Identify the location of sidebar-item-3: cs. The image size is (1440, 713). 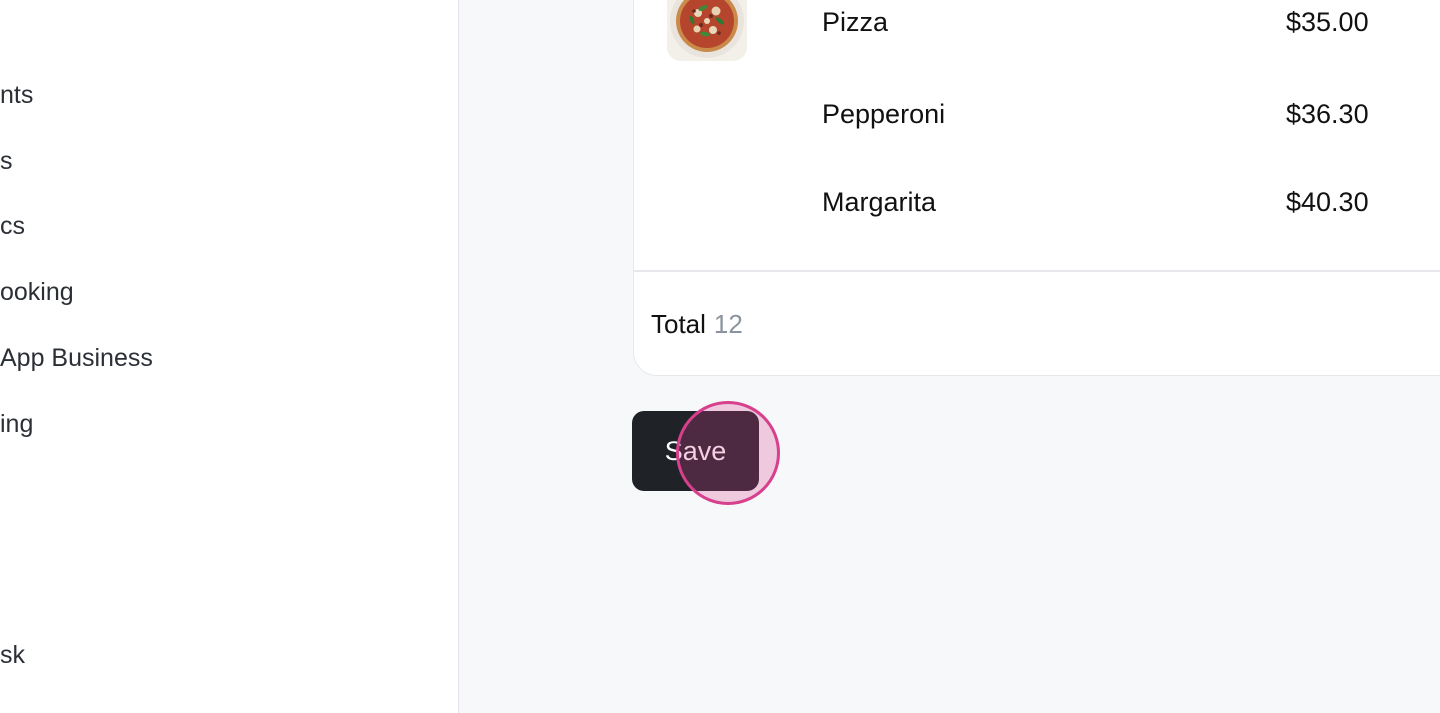
(12, 226).